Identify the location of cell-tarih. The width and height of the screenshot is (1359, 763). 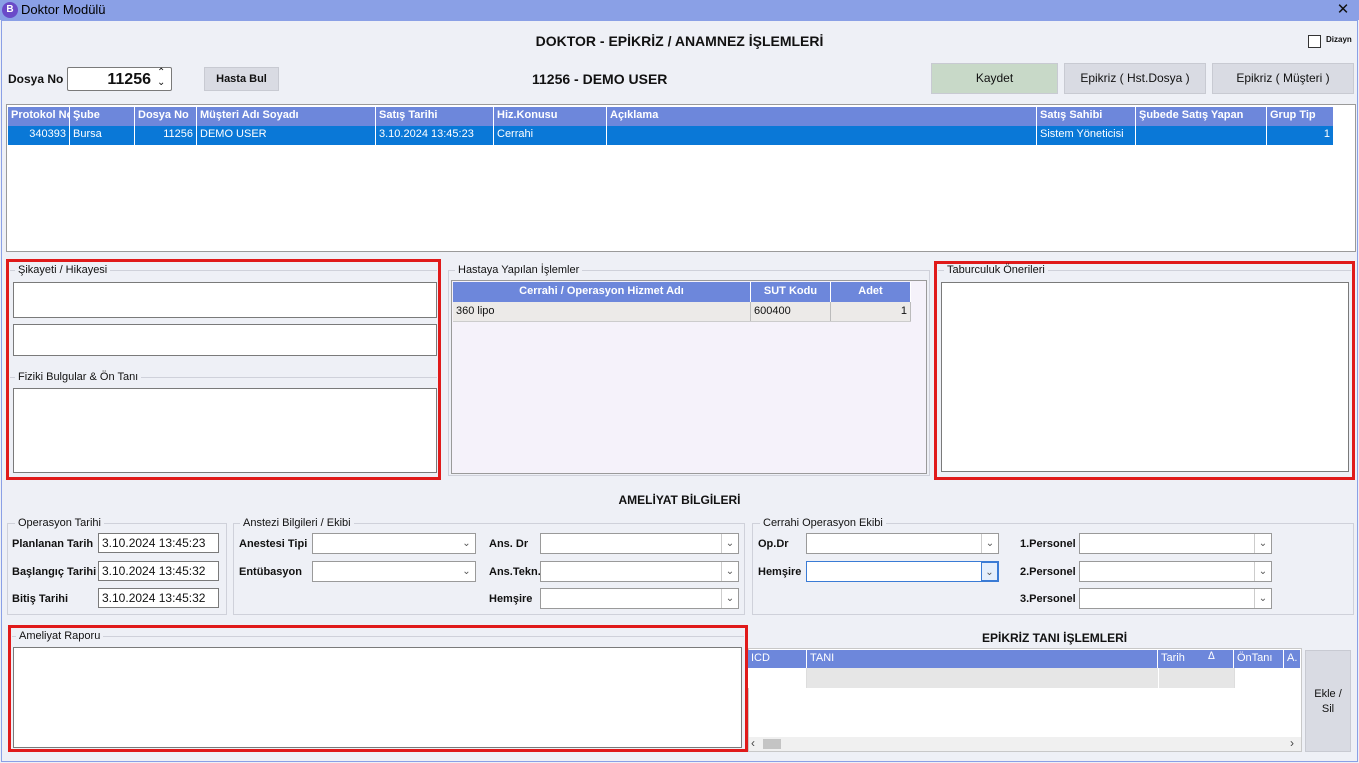
(1196, 678).